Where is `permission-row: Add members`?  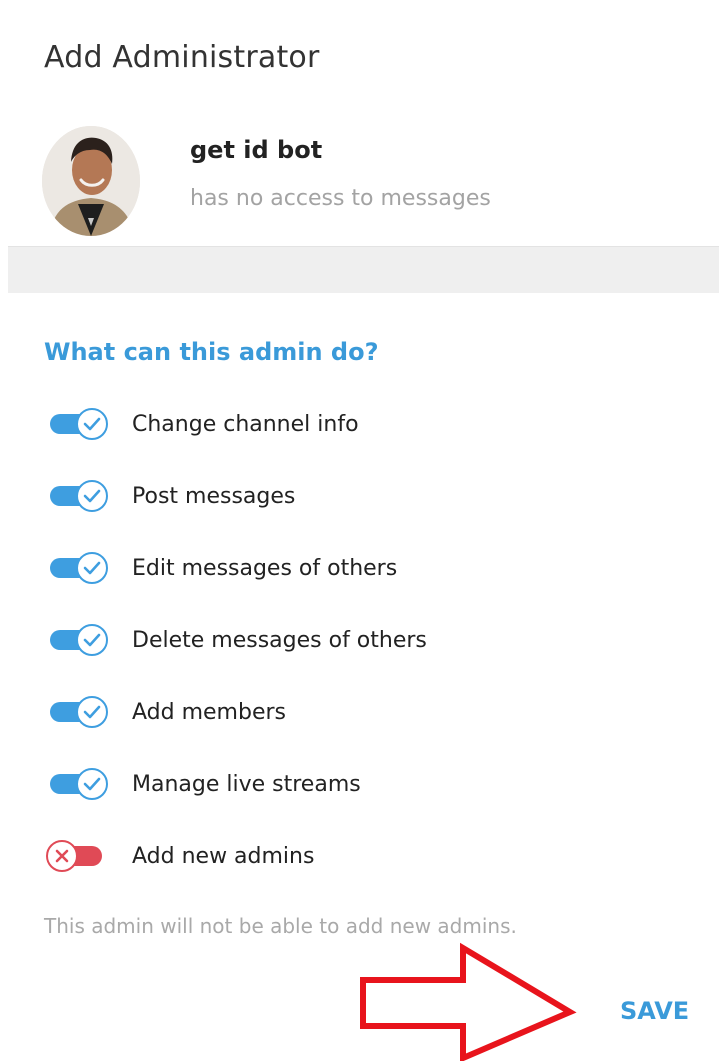
permission-row: Add members is located at coordinates (366, 712).